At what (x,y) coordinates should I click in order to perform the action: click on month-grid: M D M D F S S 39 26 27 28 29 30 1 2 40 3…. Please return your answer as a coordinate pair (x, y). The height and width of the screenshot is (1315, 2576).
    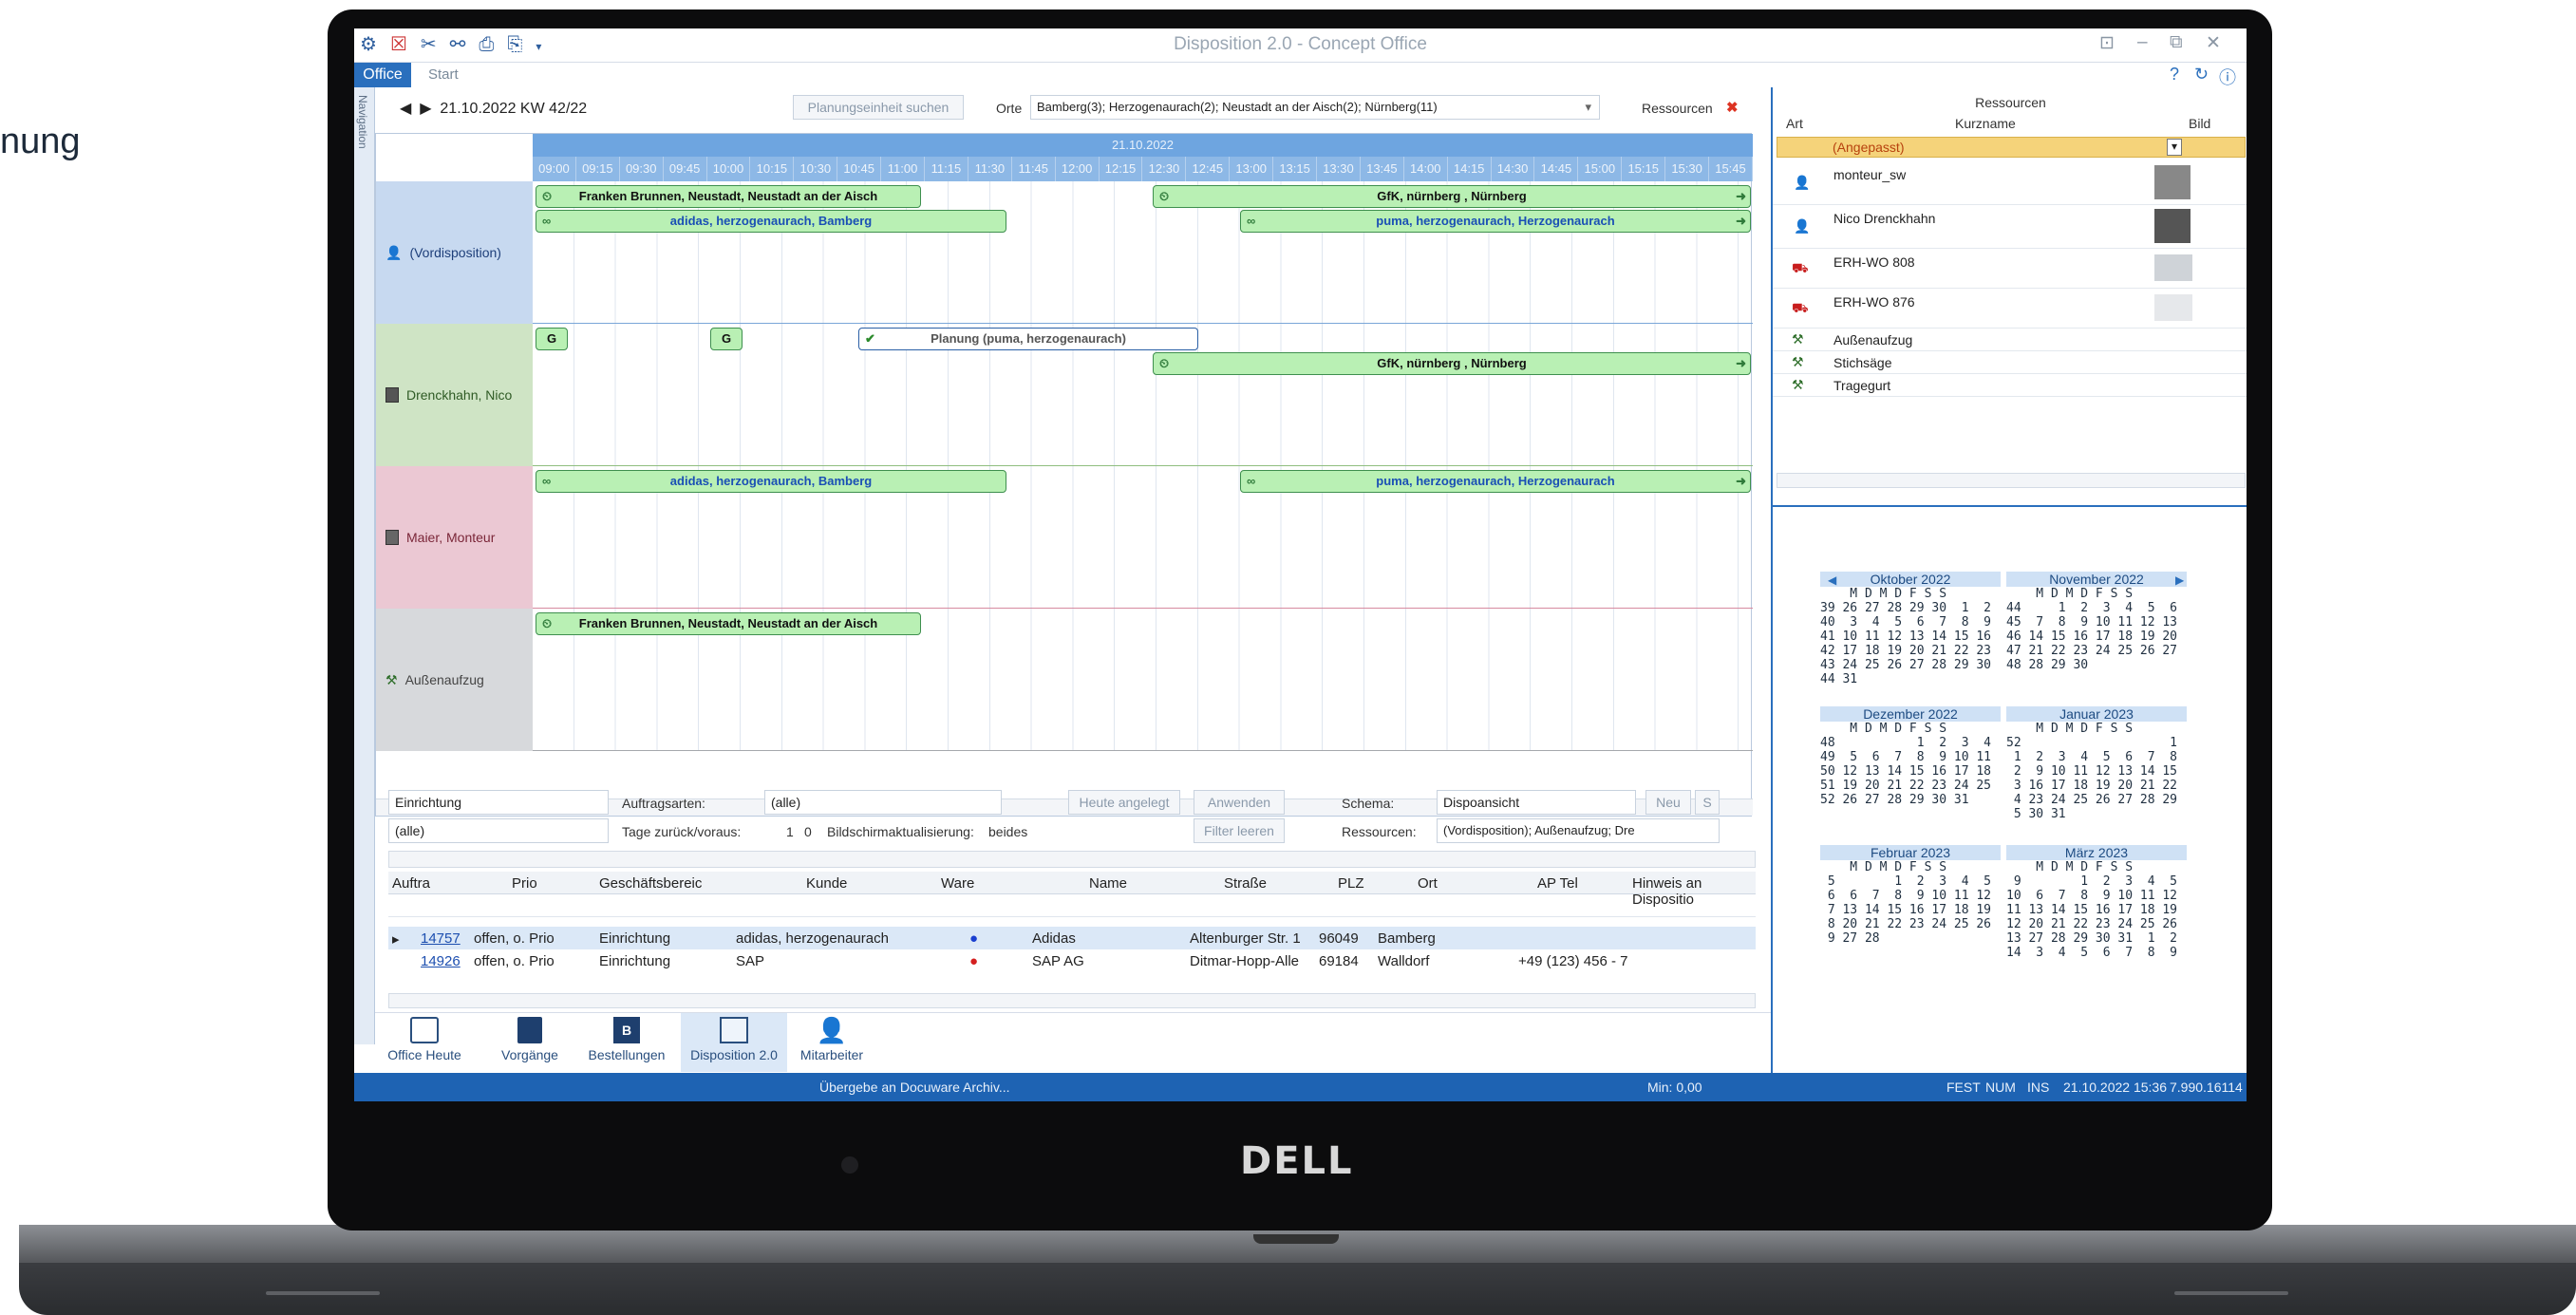
    Looking at the image, I should click on (1910, 636).